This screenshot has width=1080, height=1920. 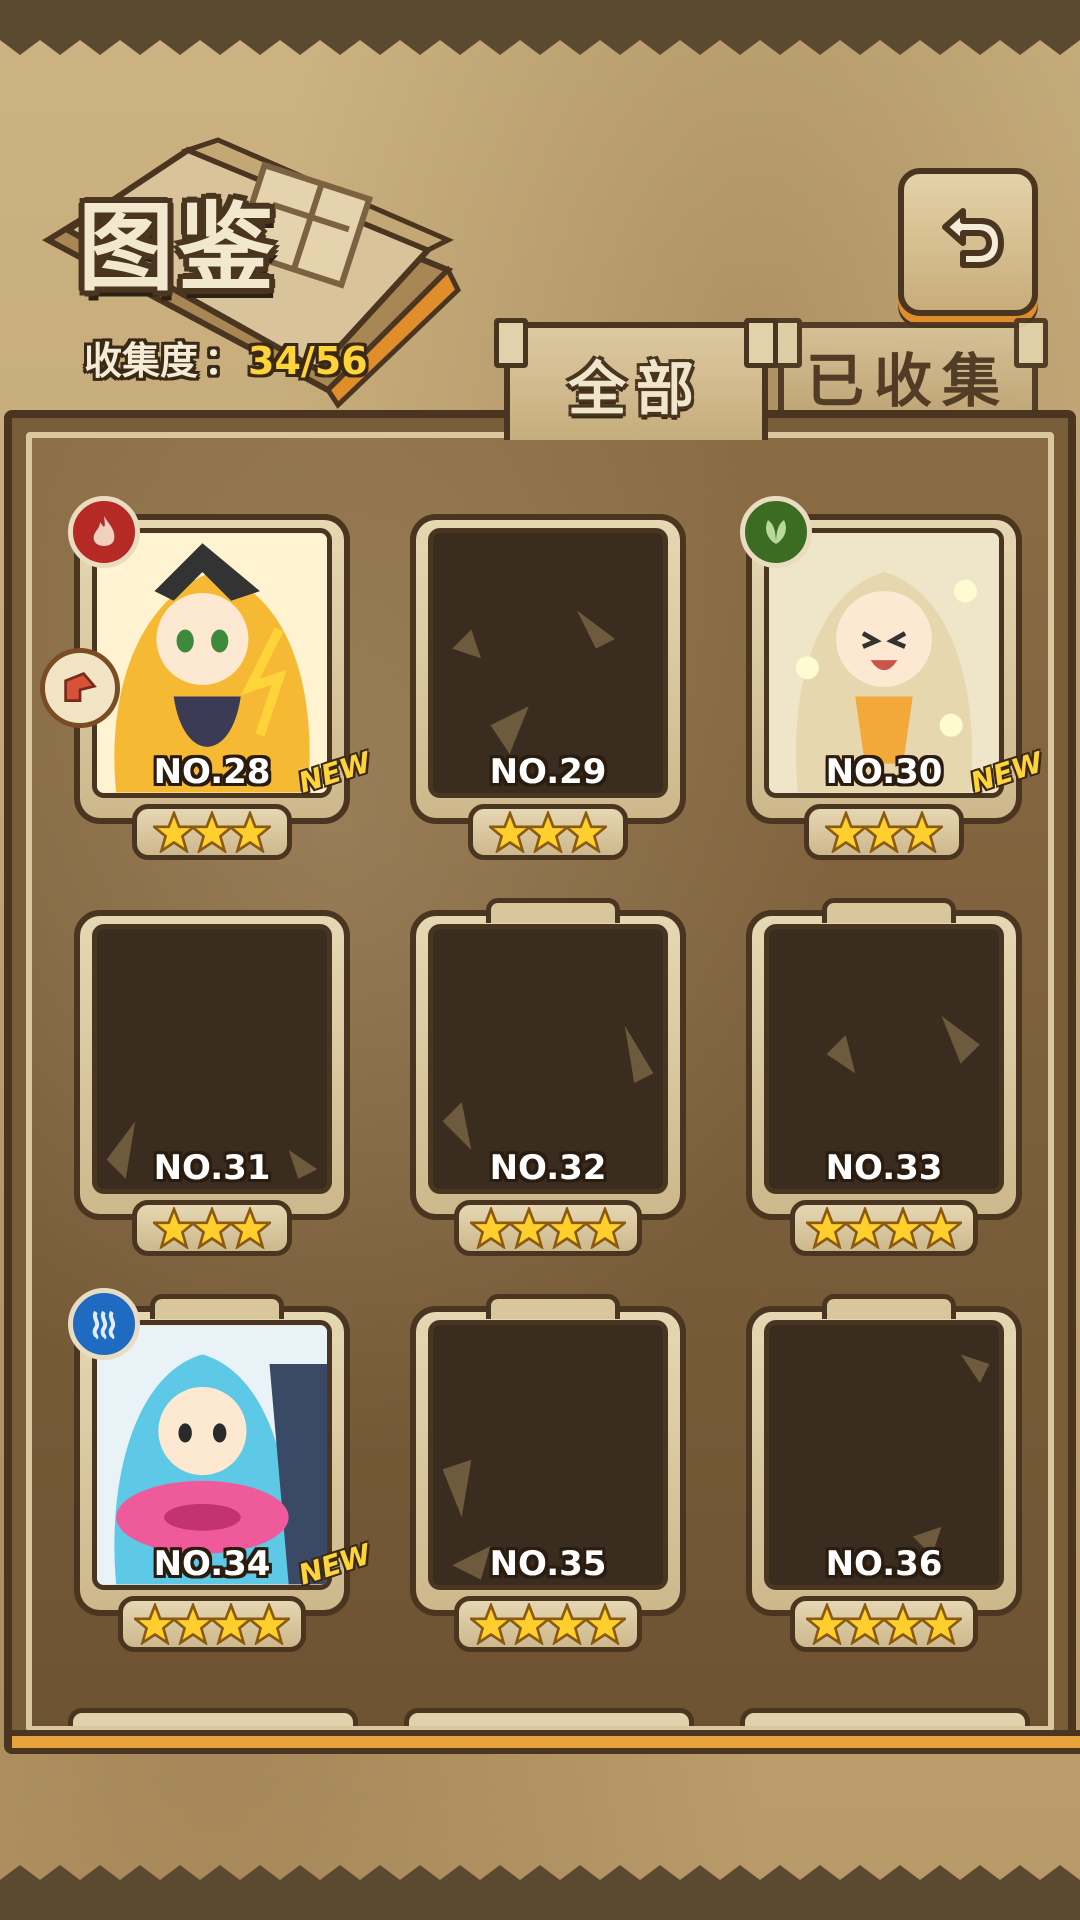 I want to click on class-badge-icon, so click(x=80, y=688).